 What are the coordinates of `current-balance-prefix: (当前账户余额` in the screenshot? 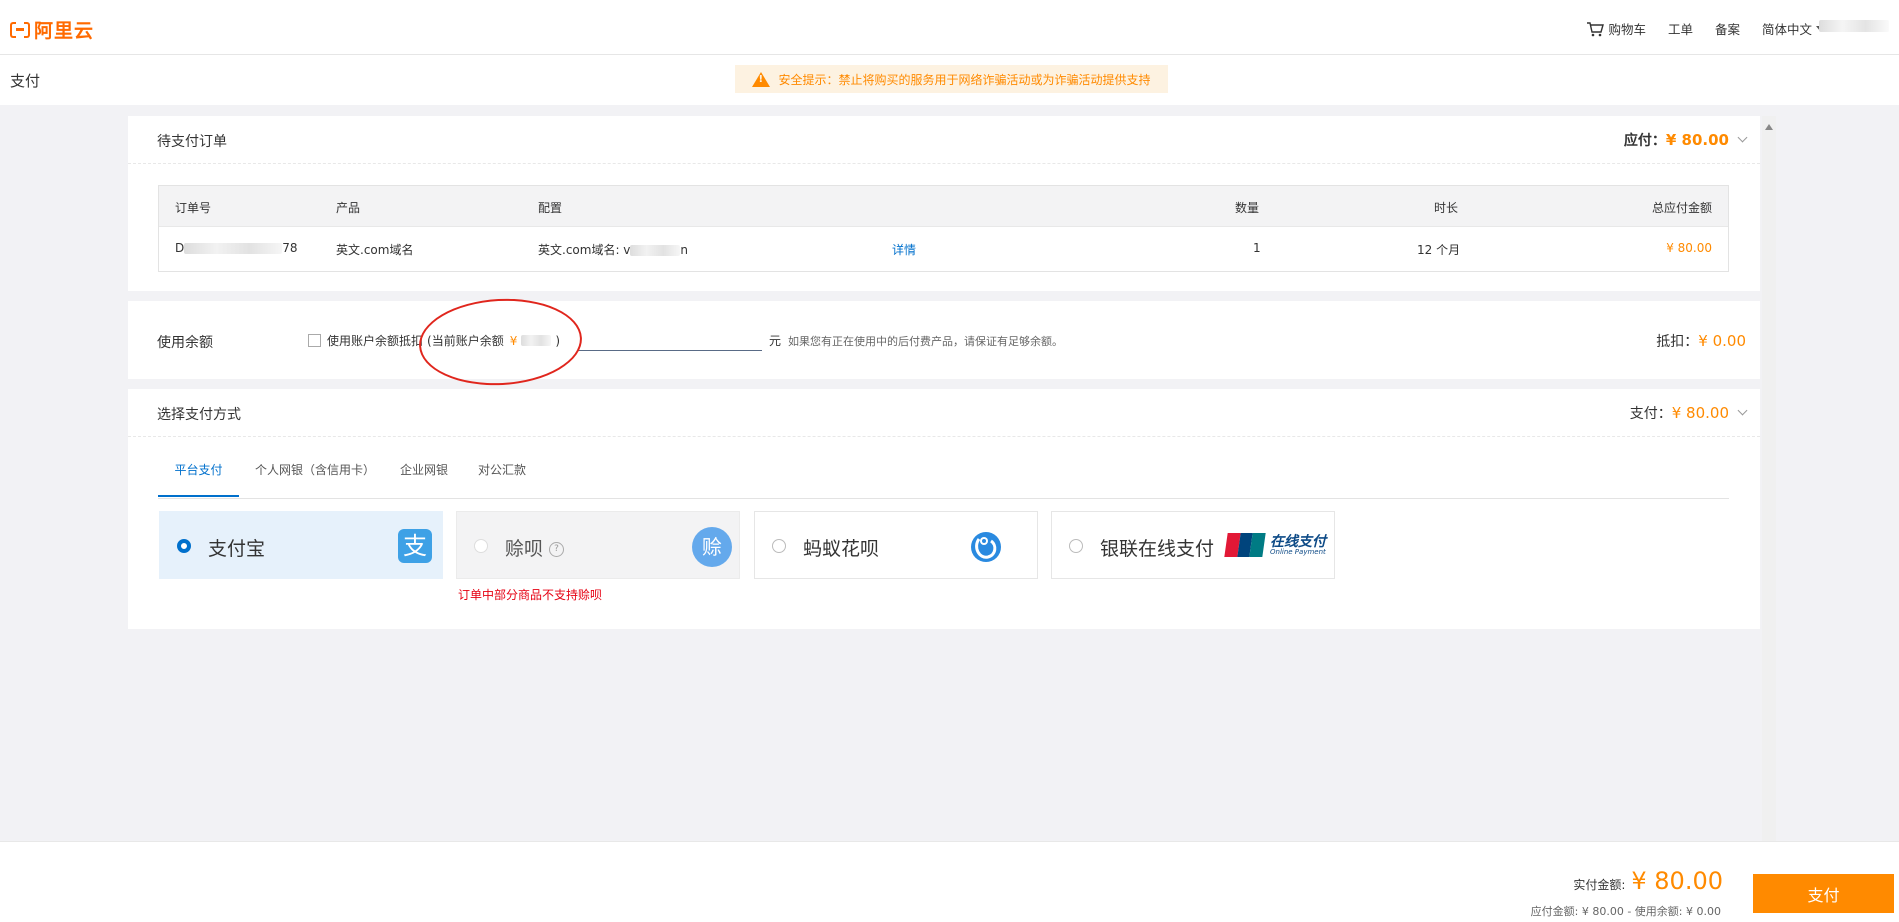 It's located at (465, 341).